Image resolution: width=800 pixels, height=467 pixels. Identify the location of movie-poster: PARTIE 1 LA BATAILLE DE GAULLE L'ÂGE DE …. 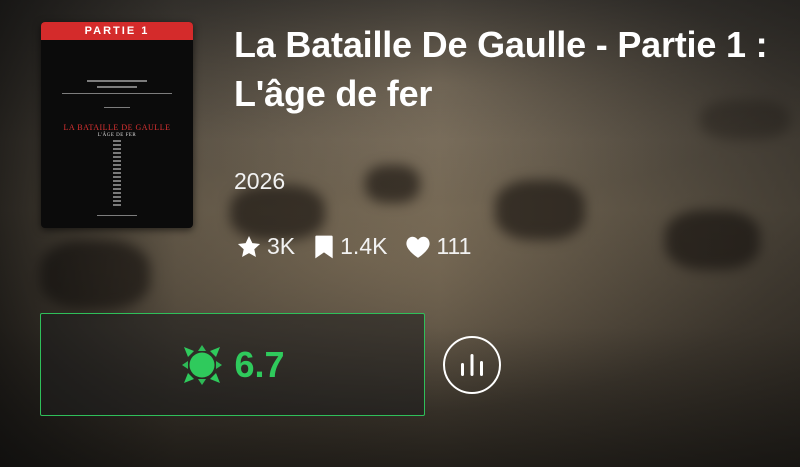
(117, 125).